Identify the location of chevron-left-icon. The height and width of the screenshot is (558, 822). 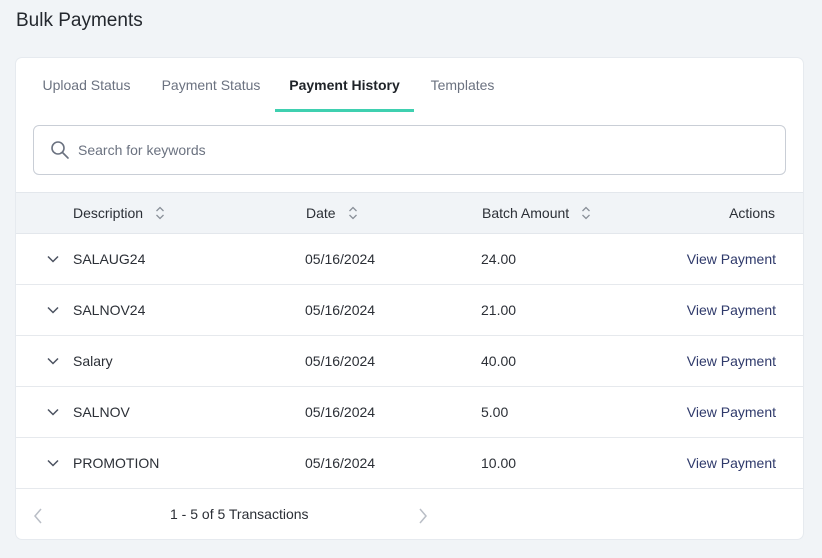
(38, 516).